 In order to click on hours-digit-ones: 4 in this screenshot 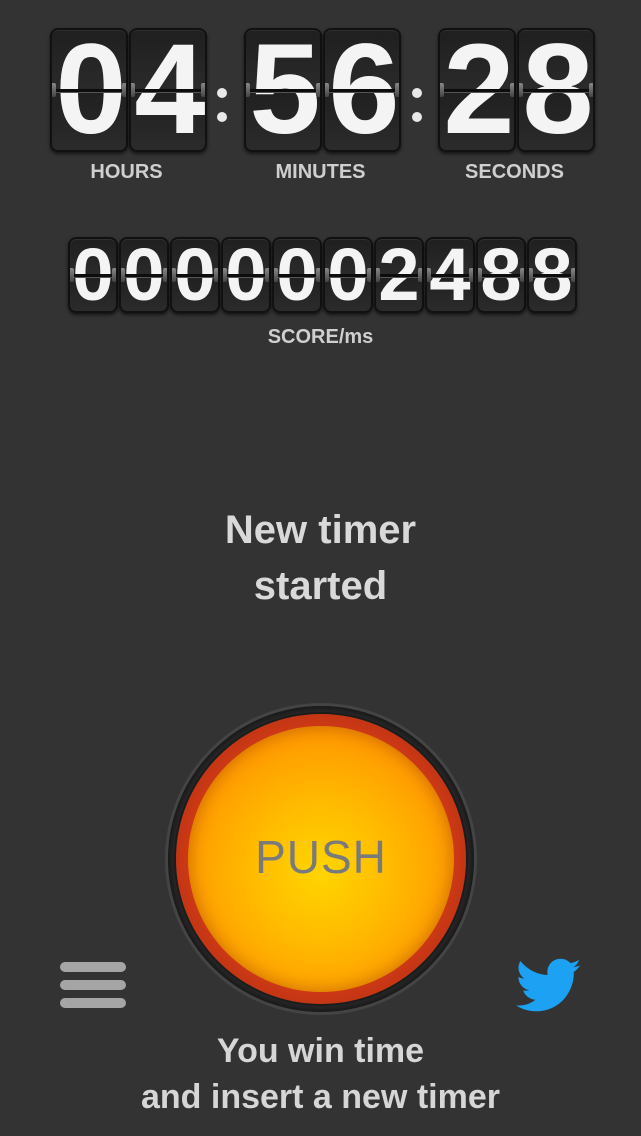, I will do `click(168, 90)`.